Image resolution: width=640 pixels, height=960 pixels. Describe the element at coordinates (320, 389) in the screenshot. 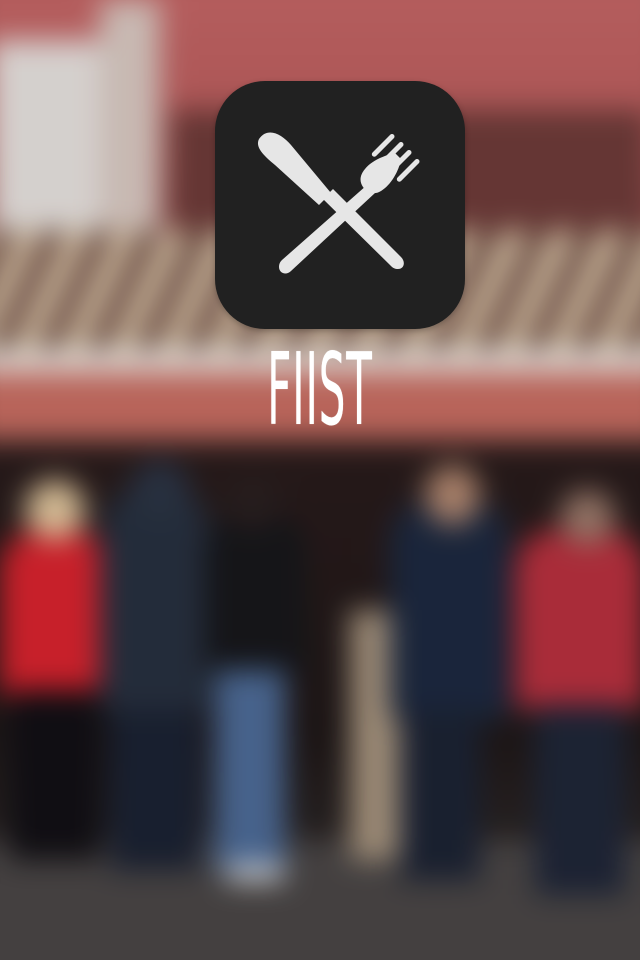

I see `app-title: FIIST` at that location.